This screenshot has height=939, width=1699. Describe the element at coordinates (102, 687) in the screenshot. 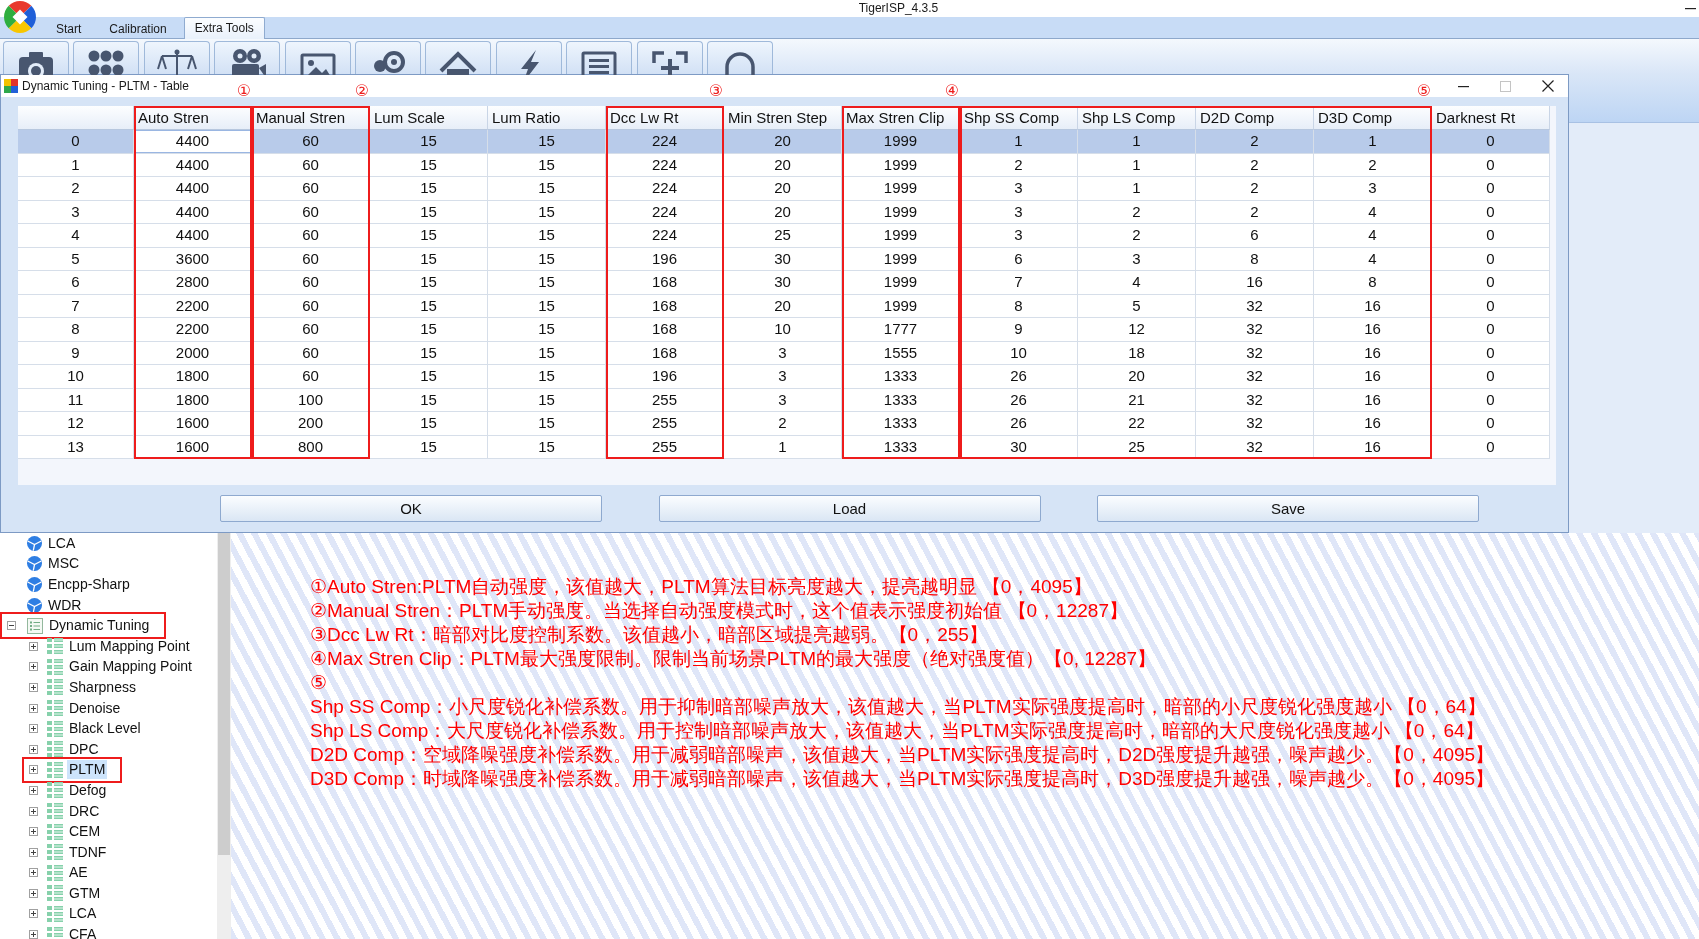

I see `tree-item: Sharpness` at that location.